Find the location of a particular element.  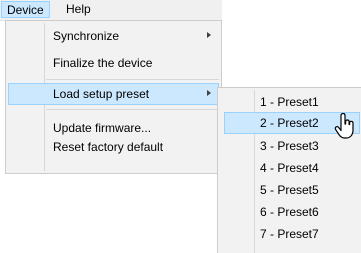

menubar-device: Device is located at coordinates (25, 9).